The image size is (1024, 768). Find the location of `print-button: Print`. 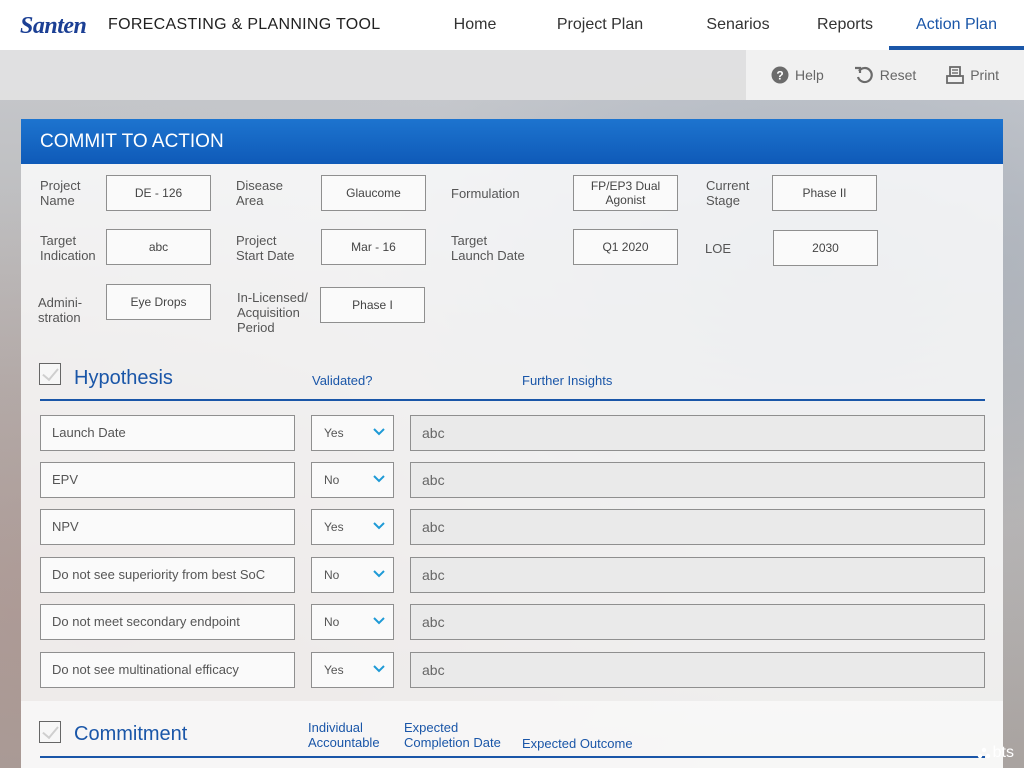

print-button: Print is located at coordinates (972, 75).